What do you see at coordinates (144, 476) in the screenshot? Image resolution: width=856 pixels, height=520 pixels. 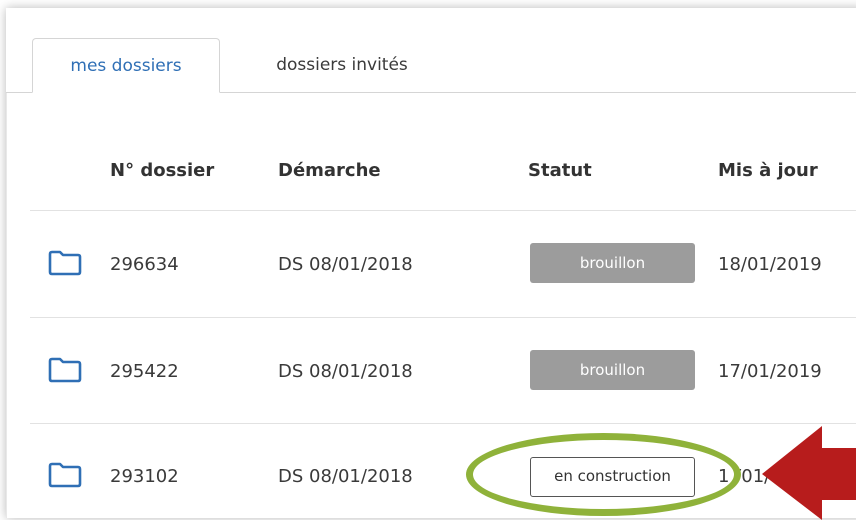 I see `cell-number: 293102` at bounding box center [144, 476].